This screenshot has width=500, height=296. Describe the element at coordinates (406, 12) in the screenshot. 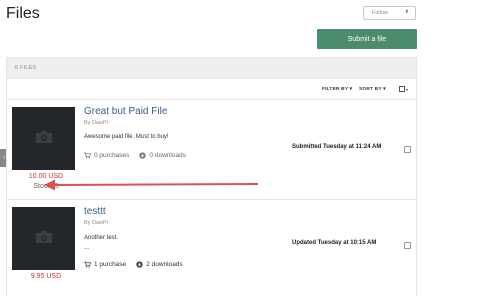

I see `select-caret-icon: ⬍` at that location.